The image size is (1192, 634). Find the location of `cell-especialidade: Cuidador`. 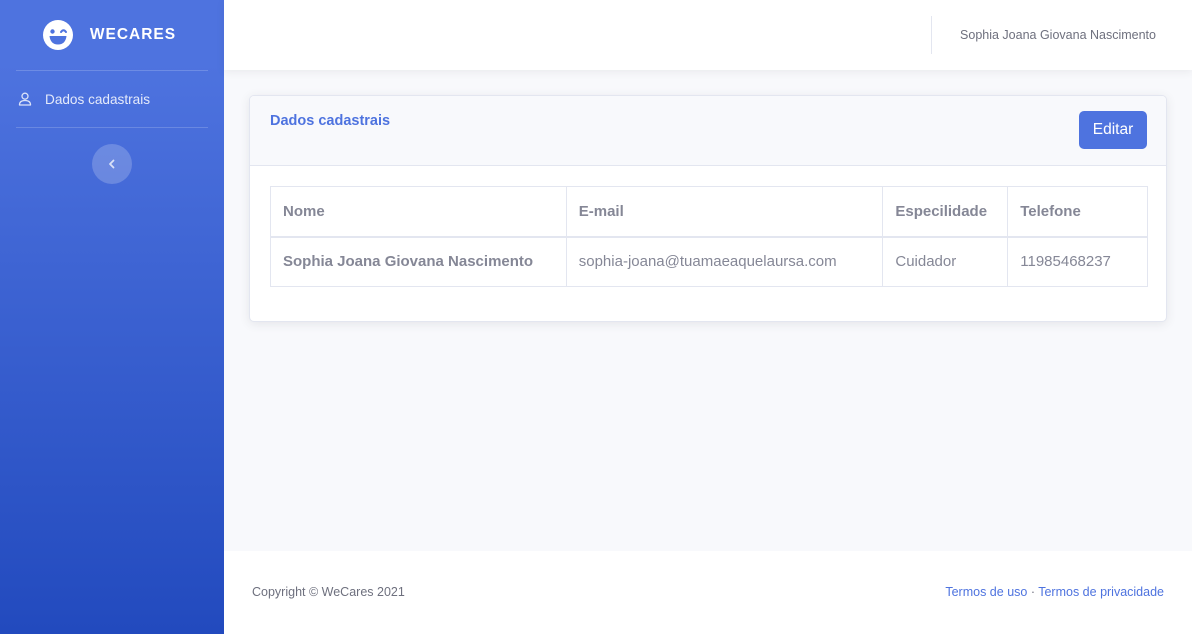

cell-especialidade: Cuidador is located at coordinates (945, 261).